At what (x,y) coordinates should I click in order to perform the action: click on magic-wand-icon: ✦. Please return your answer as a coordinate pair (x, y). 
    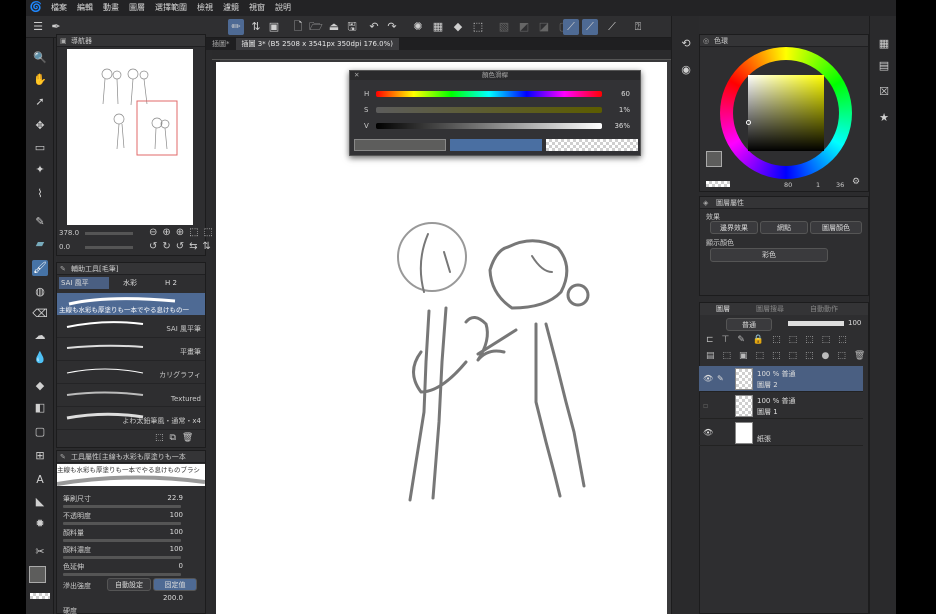
    Looking at the image, I should click on (40, 170).